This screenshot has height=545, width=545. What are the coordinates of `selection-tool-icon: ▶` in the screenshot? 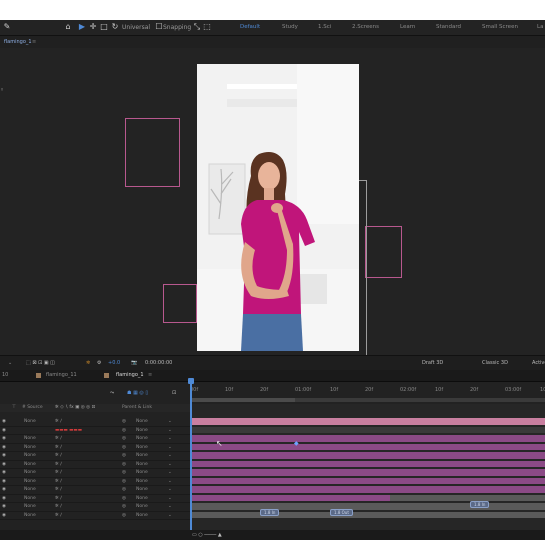 It's located at (82, 27).